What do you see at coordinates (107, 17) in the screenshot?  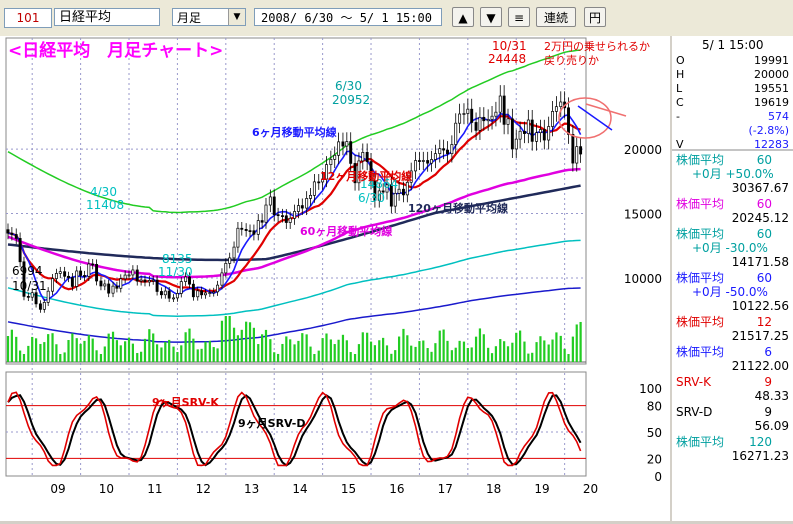 I see `symbol-name-field: 日経平均` at bounding box center [107, 17].